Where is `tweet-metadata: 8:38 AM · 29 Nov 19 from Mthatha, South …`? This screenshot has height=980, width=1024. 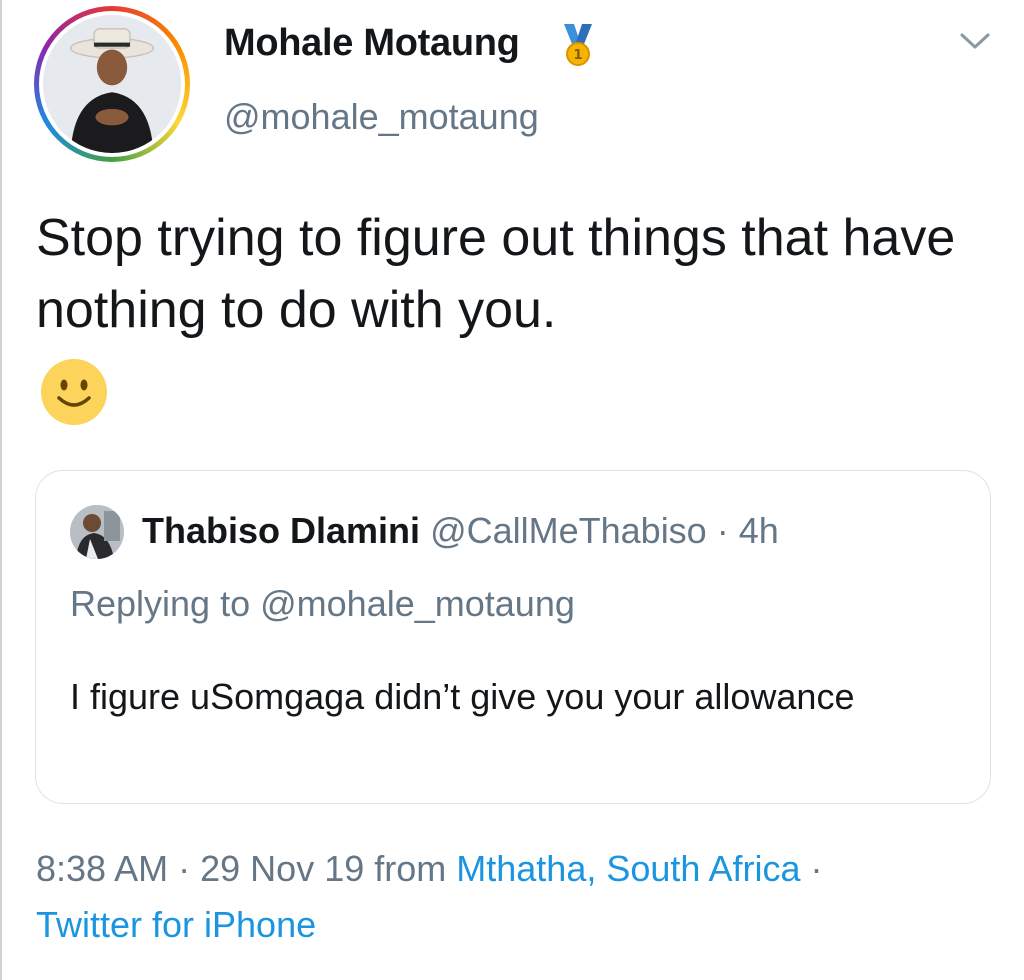 tweet-metadata: 8:38 AM · 29 Nov 19 from Mthatha, South … is located at coordinates (429, 869).